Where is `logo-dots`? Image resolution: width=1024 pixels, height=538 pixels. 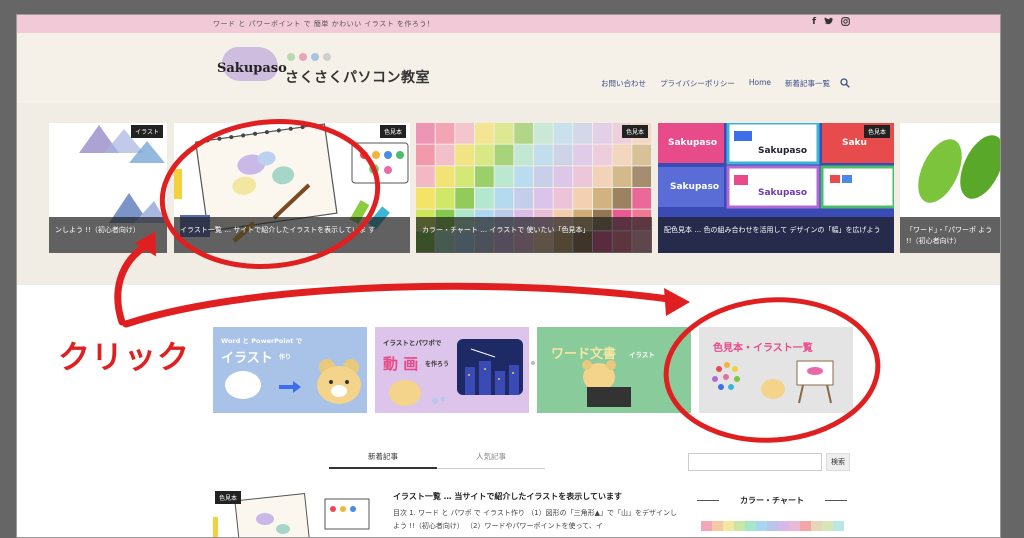
logo-dots is located at coordinates (309, 57).